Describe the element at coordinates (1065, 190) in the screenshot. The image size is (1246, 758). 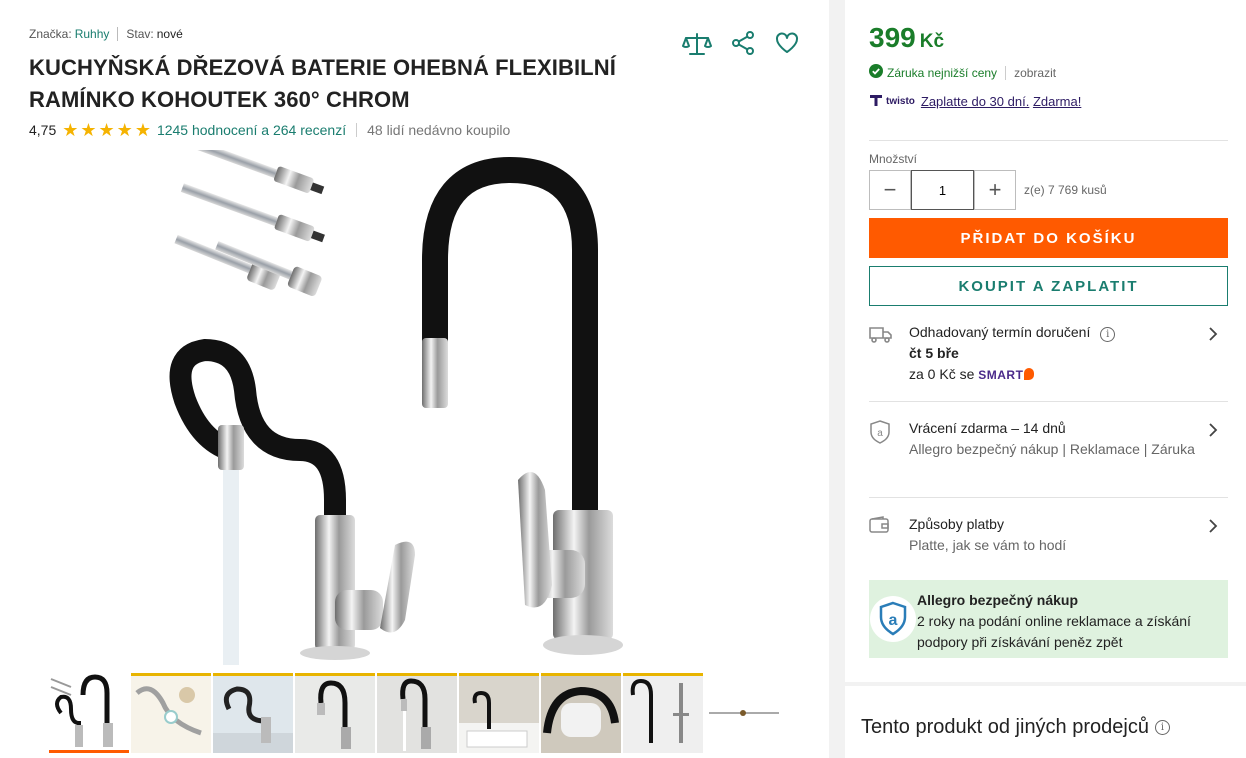
I see `stock-count: z(e) 7 769 kusů` at that location.